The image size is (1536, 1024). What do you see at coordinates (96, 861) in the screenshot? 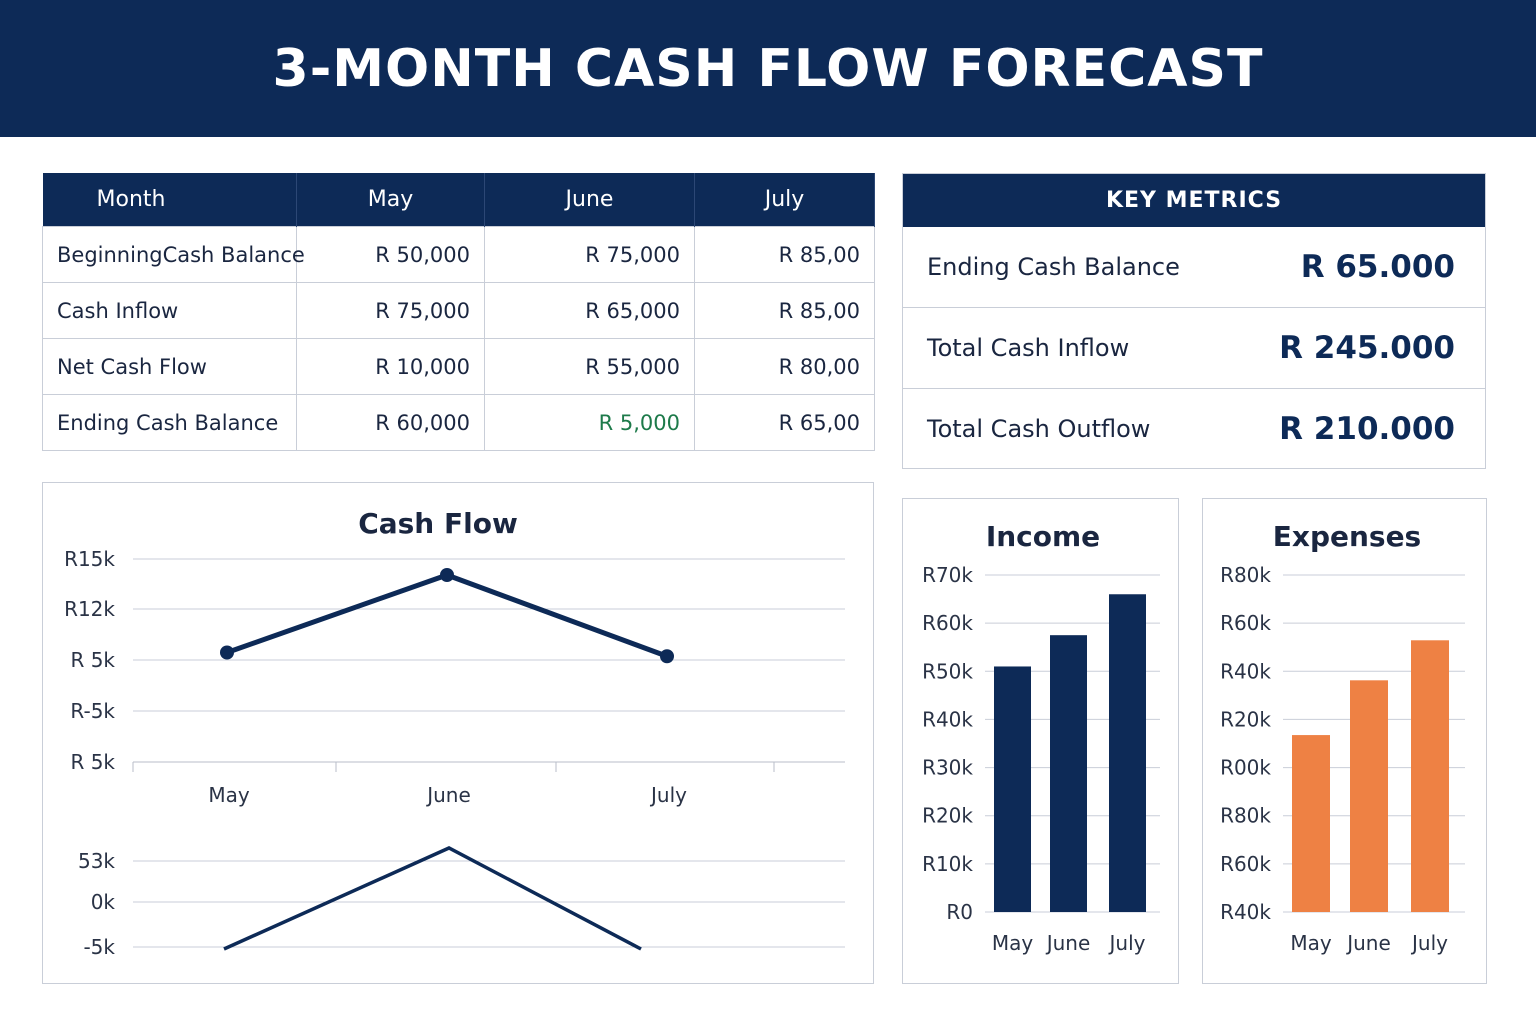
I see `y-tick-label: 53k` at bounding box center [96, 861].